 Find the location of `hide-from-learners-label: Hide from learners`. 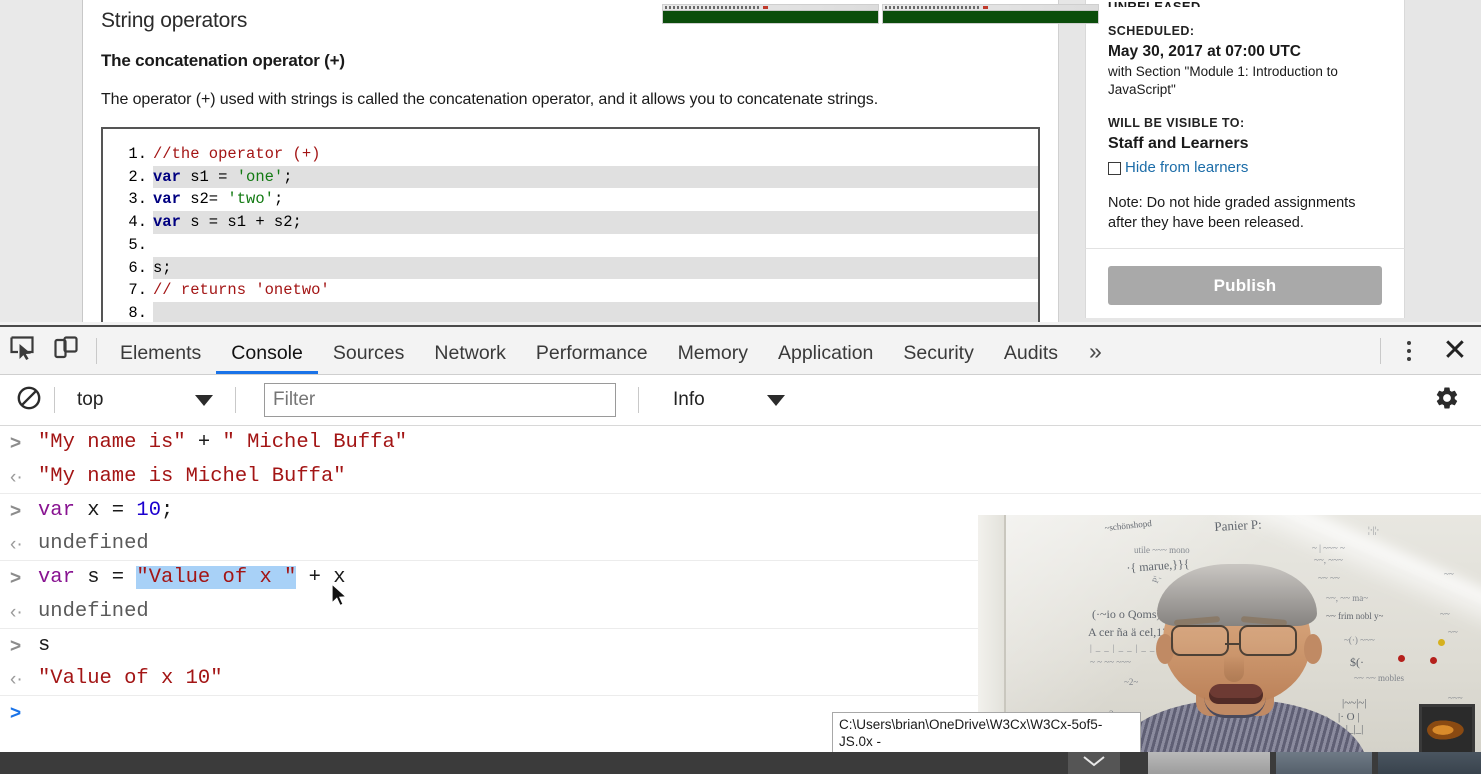

hide-from-learners-label: Hide from learners is located at coordinates (1186, 168).